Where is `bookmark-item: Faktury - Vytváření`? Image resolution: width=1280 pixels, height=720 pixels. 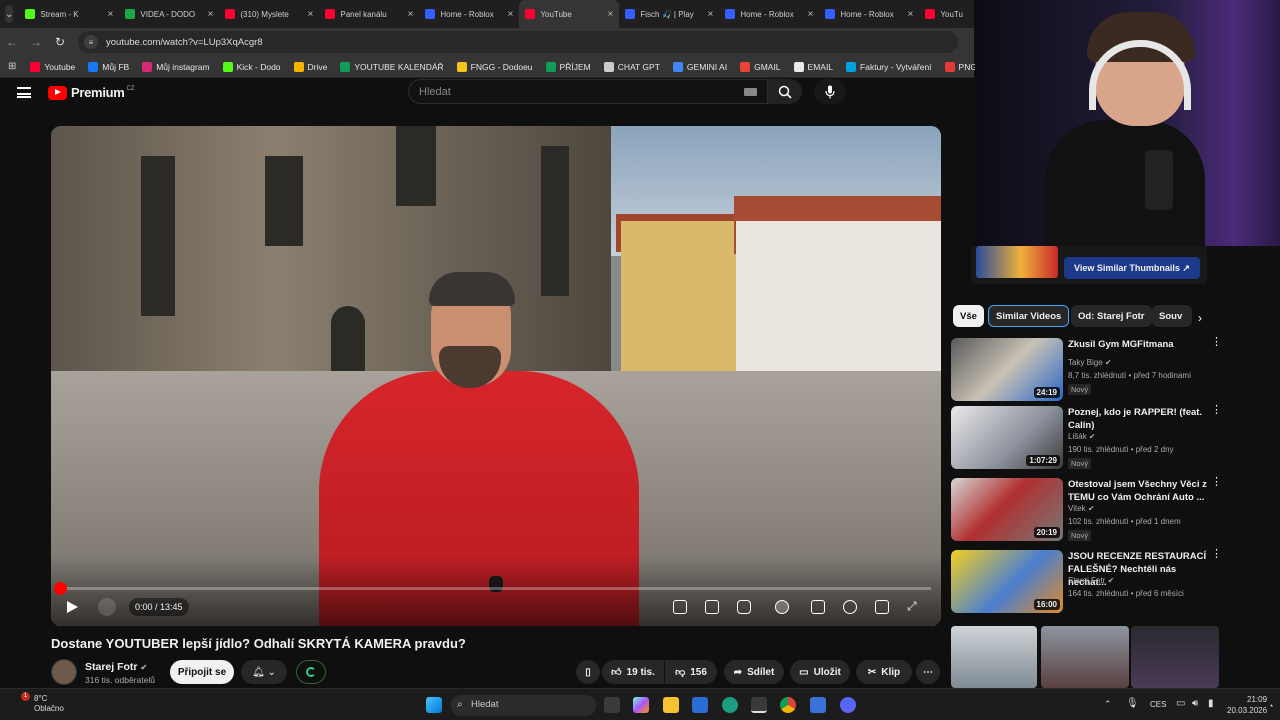 bookmark-item: Faktury - Vytváření is located at coordinates (889, 66).